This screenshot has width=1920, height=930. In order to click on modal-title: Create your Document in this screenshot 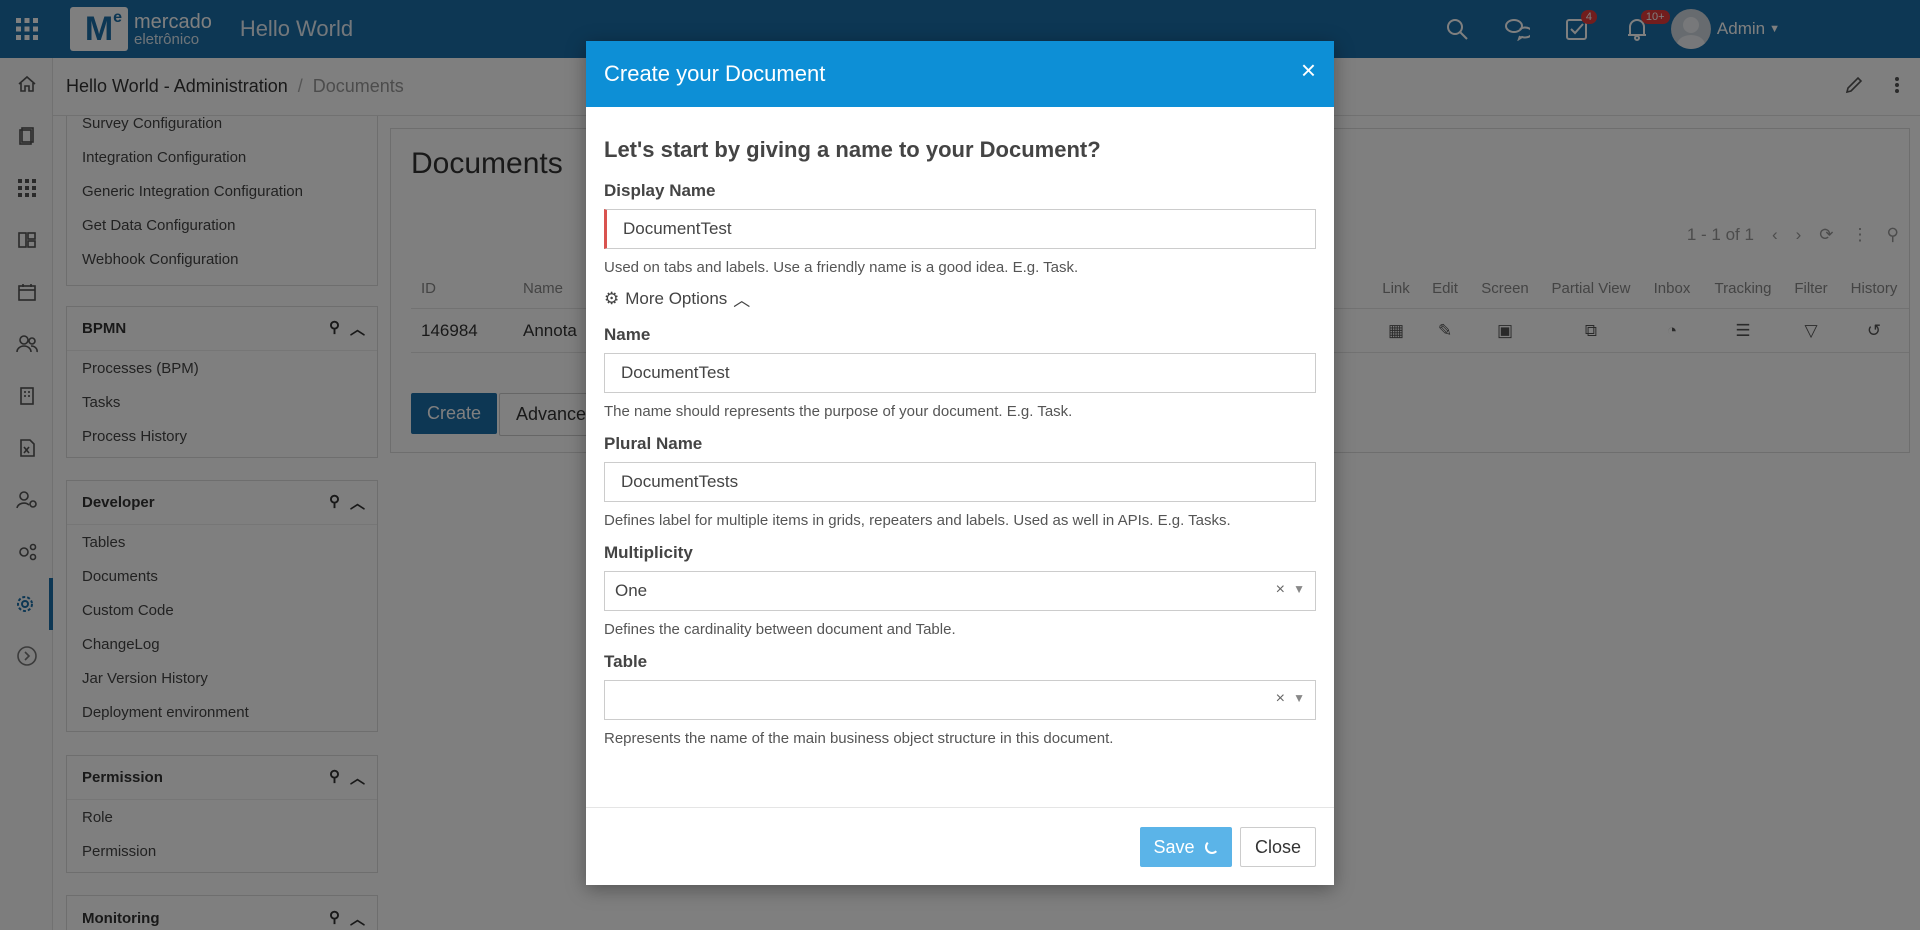, I will do `click(715, 73)`.